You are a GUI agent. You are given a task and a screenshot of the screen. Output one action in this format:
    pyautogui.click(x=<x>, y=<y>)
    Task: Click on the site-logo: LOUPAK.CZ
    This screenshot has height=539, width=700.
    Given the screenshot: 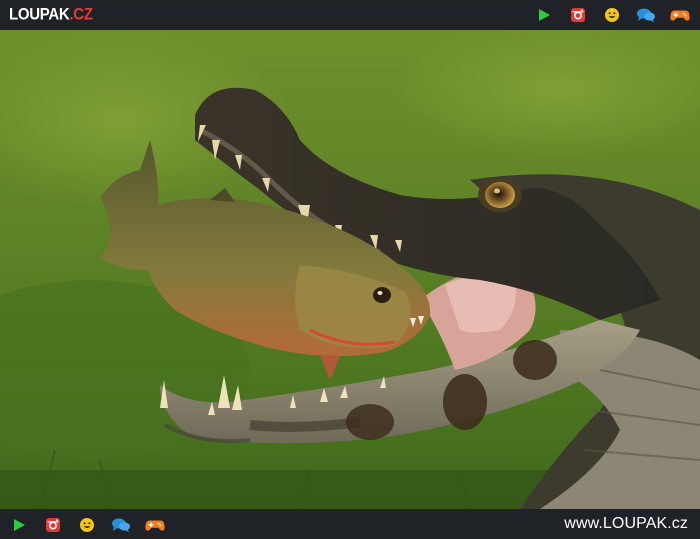 What is the action you would take?
    pyautogui.click(x=51, y=14)
    